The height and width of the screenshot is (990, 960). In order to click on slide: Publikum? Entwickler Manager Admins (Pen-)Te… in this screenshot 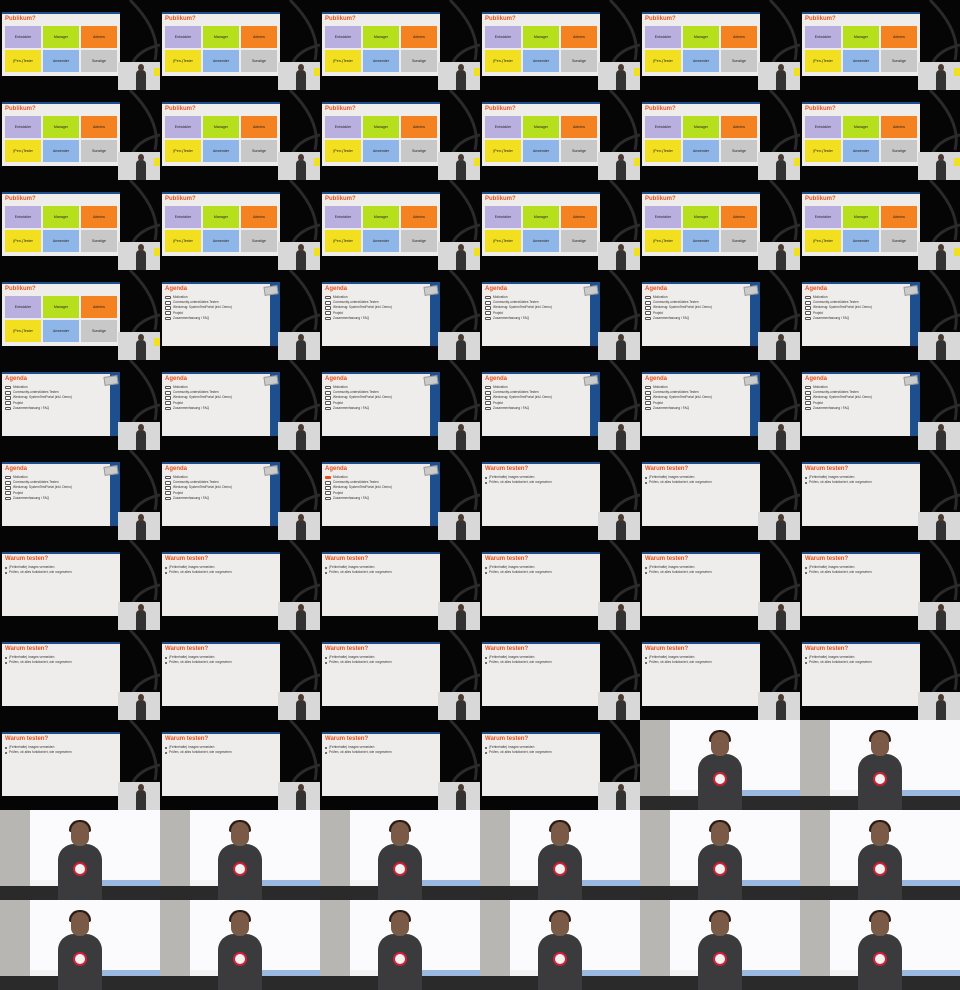, I will do `click(861, 44)`.